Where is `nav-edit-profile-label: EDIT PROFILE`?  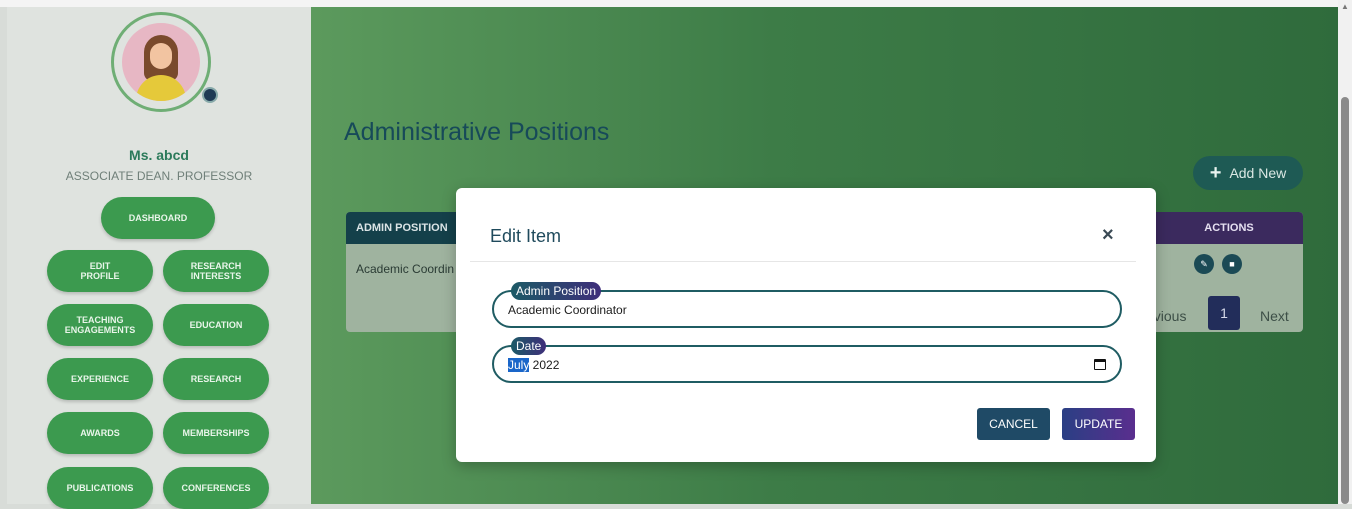 nav-edit-profile-label: EDIT PROFILE is located at coordinates (100, 271).